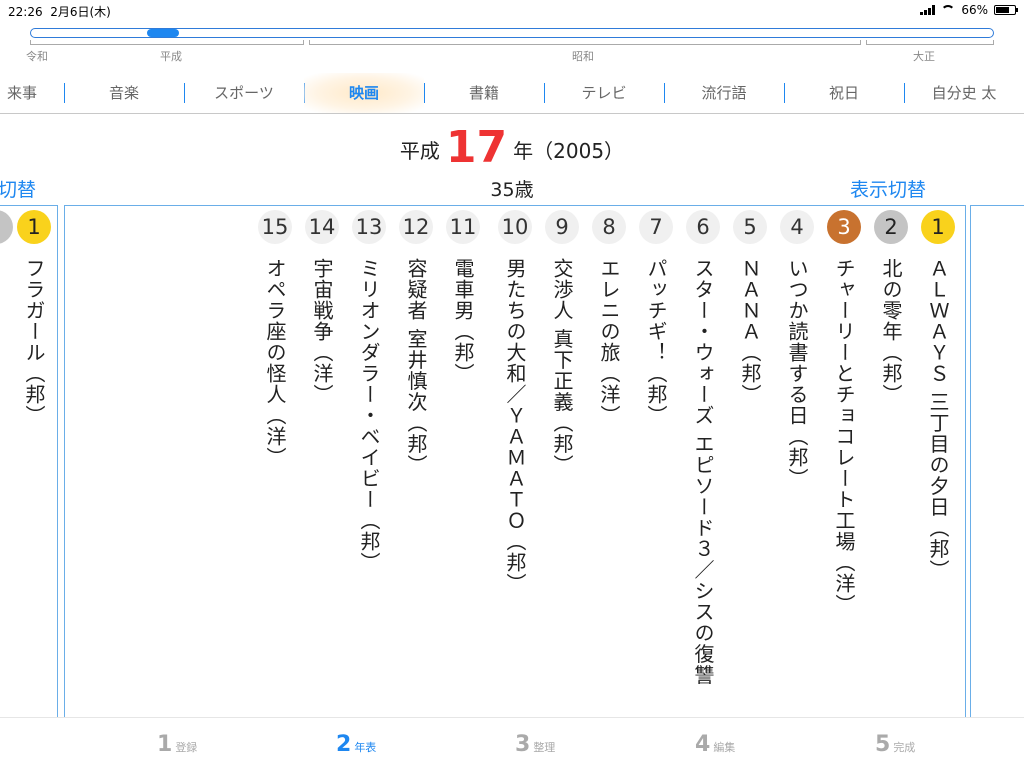  I want to click on ranking-column: 8 エレニの旅（洋）, so click(609, 474).